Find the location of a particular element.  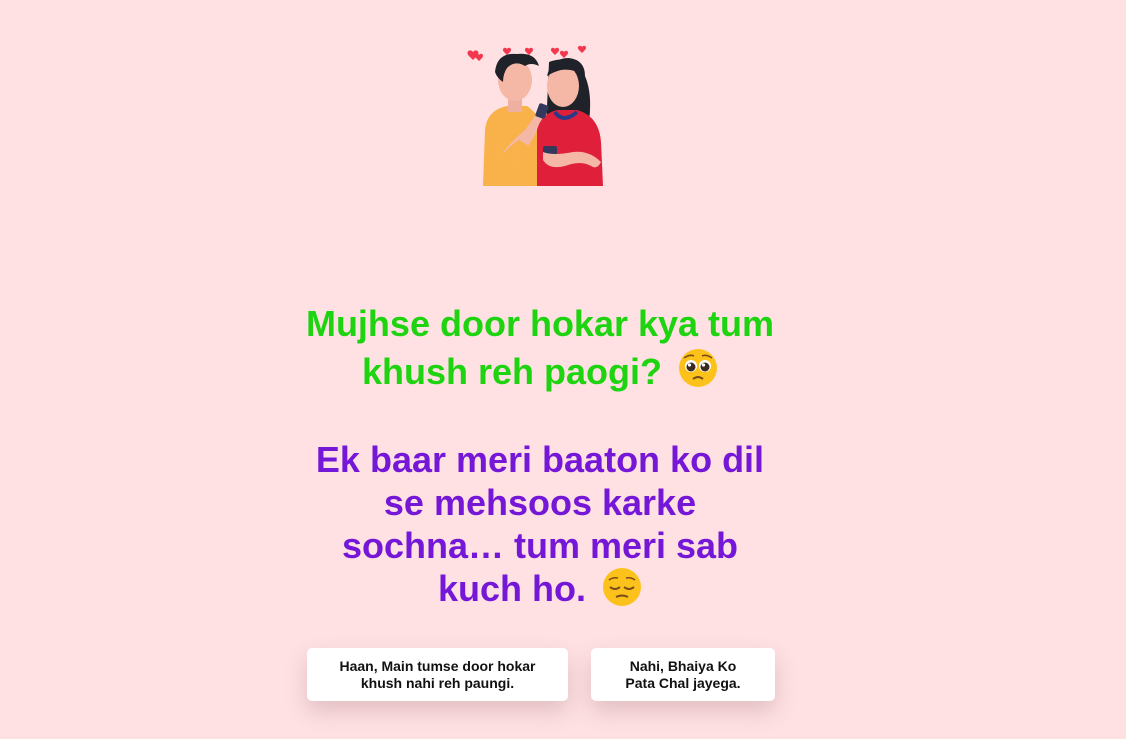

couple-illustration is located at coordinates (538, 116).